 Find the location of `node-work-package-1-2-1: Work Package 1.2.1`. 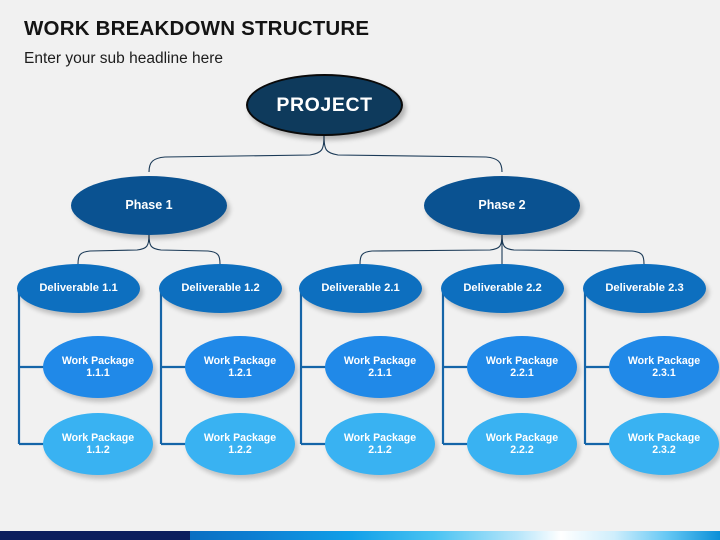

node-work-package-1-2-1: Work Package 1.2.1 is located at coordinates (240, 367).